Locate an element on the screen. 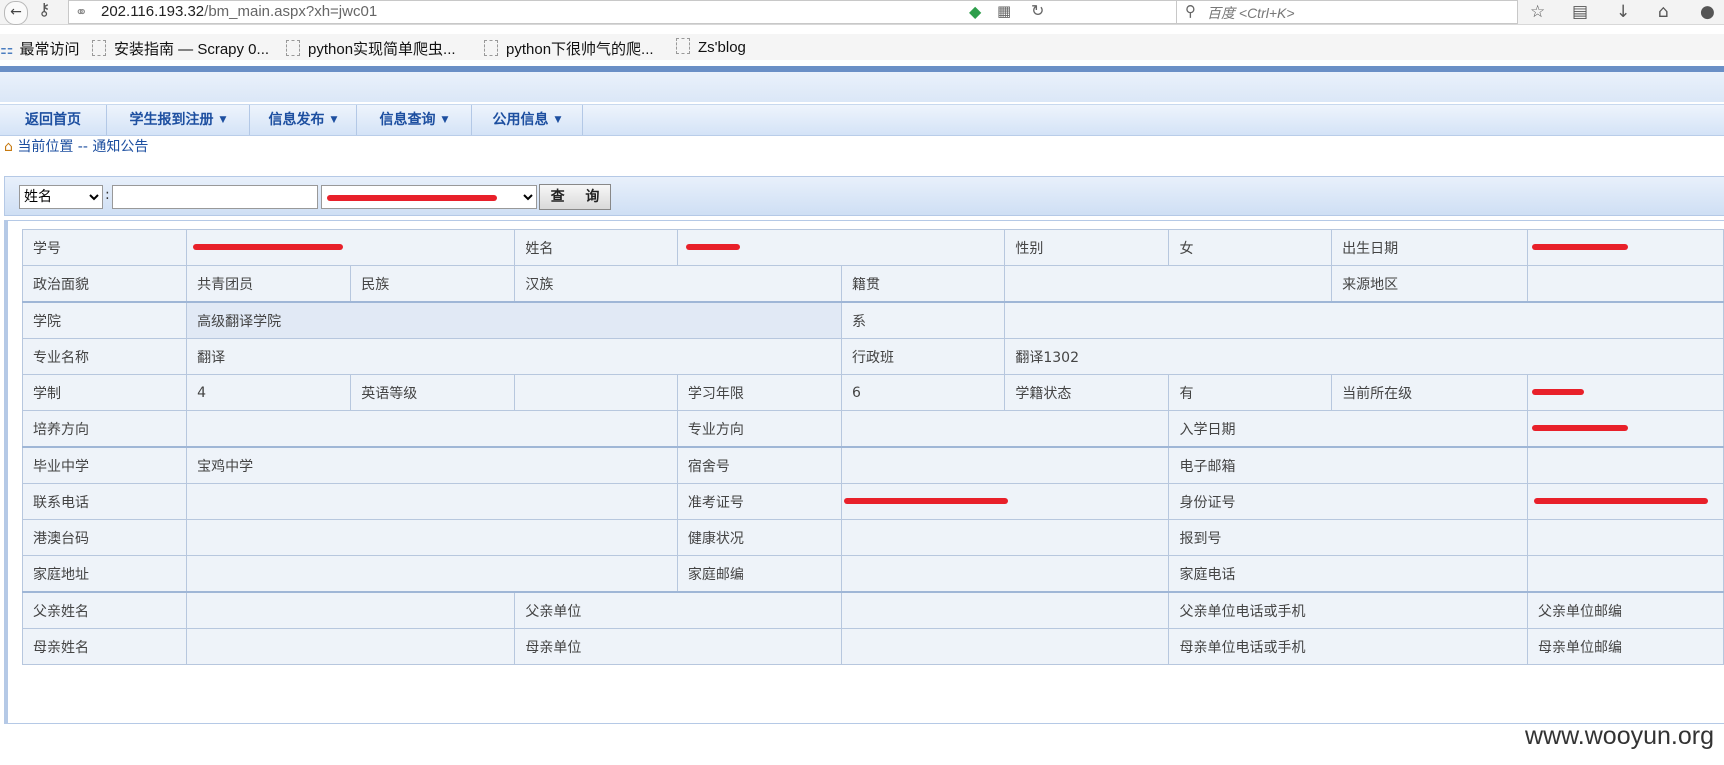 This screenshot has width=1724, height=765. value-cell: 翻译1302 is located at coordinates (1364, 356).